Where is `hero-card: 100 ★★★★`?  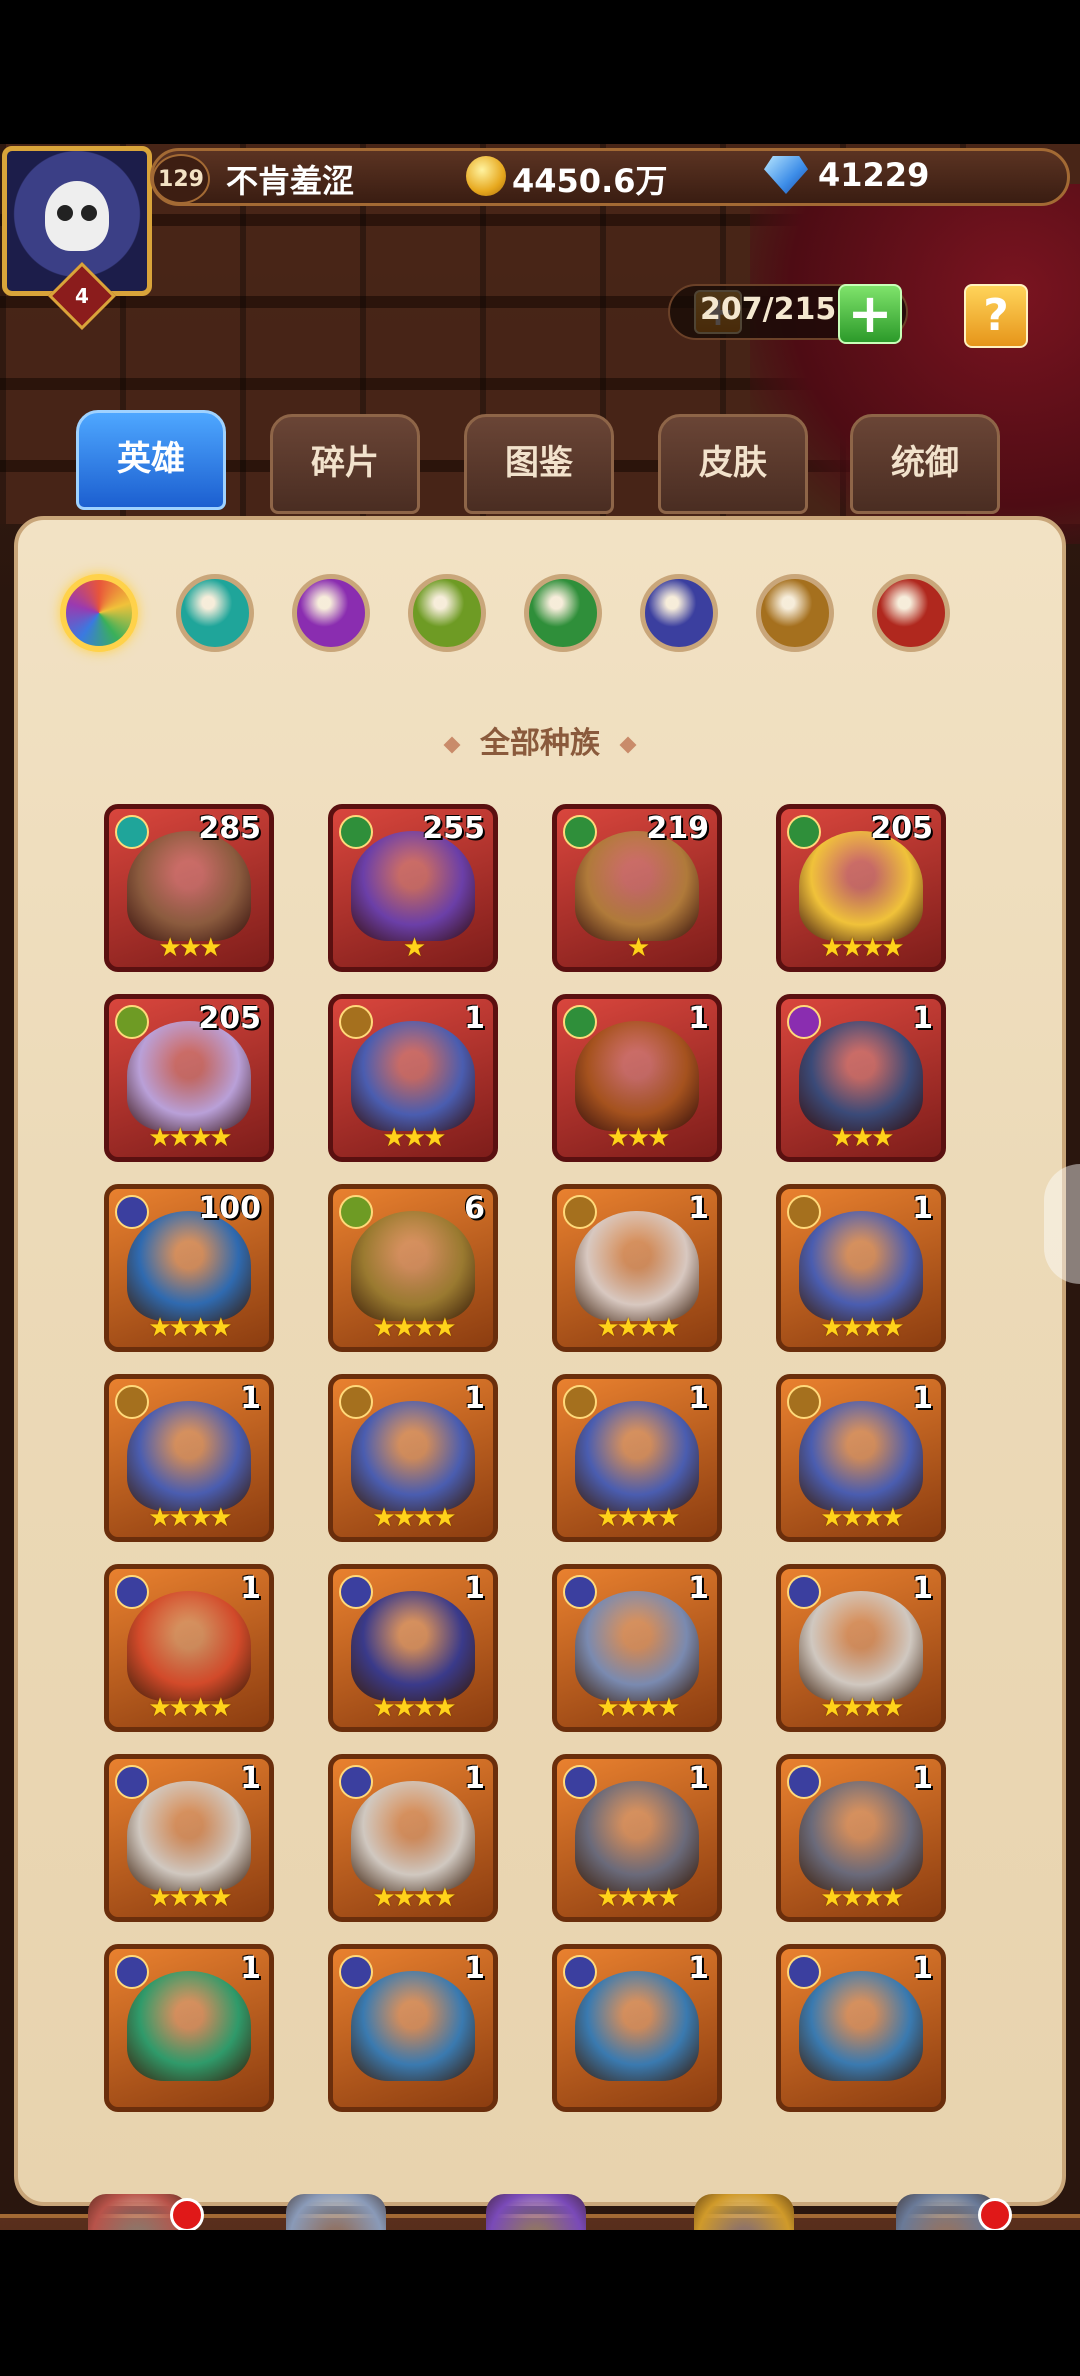
hero-card: 100 ★★★★ is located at coordinates (189, 1268).